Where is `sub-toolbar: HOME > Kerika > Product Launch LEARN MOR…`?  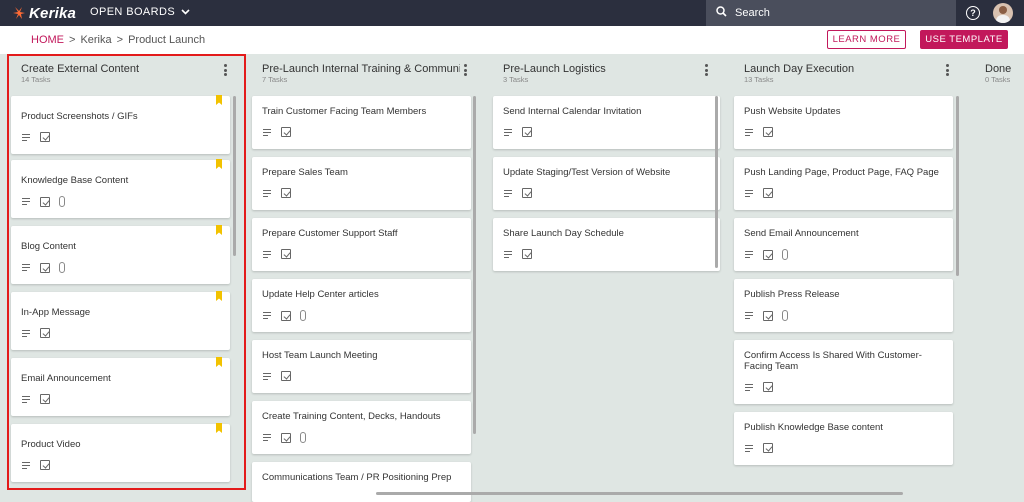
sub-toolbar: HOME > Kerika > Product Launch LEARN MOR… is located at coordinates (512, 40).